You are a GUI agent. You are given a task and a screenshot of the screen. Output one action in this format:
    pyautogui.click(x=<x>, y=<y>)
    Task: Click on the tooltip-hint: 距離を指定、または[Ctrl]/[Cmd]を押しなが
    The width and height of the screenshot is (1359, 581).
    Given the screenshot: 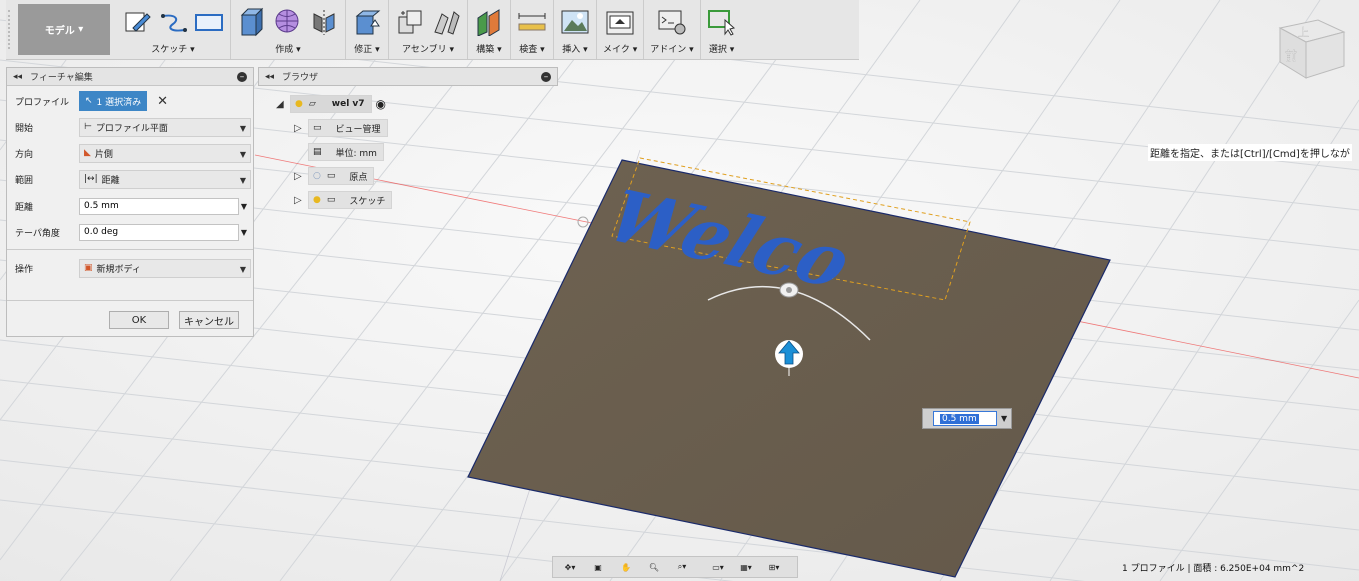 What is the action you would take?
    pyautogui.click(x=1250, y=152)
    